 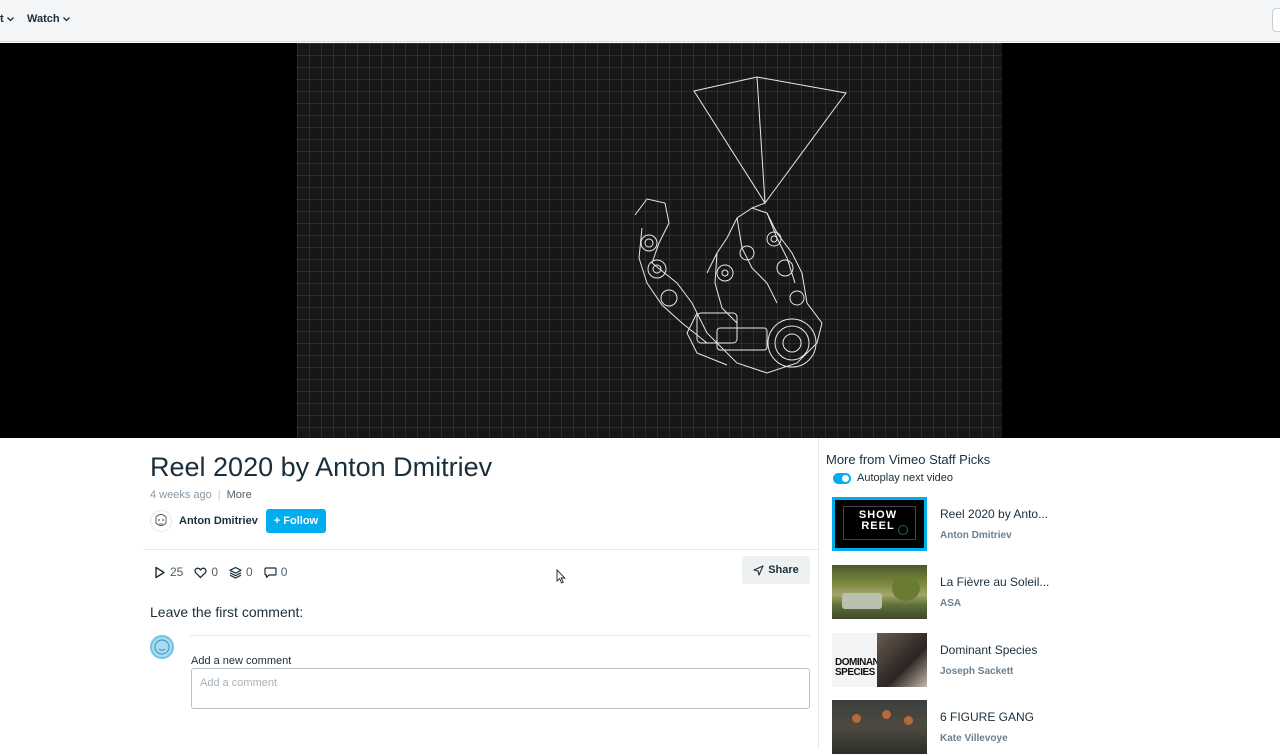 I want to click on recommended-video-author: Joseph Sackett, so click(x=988, y=671).